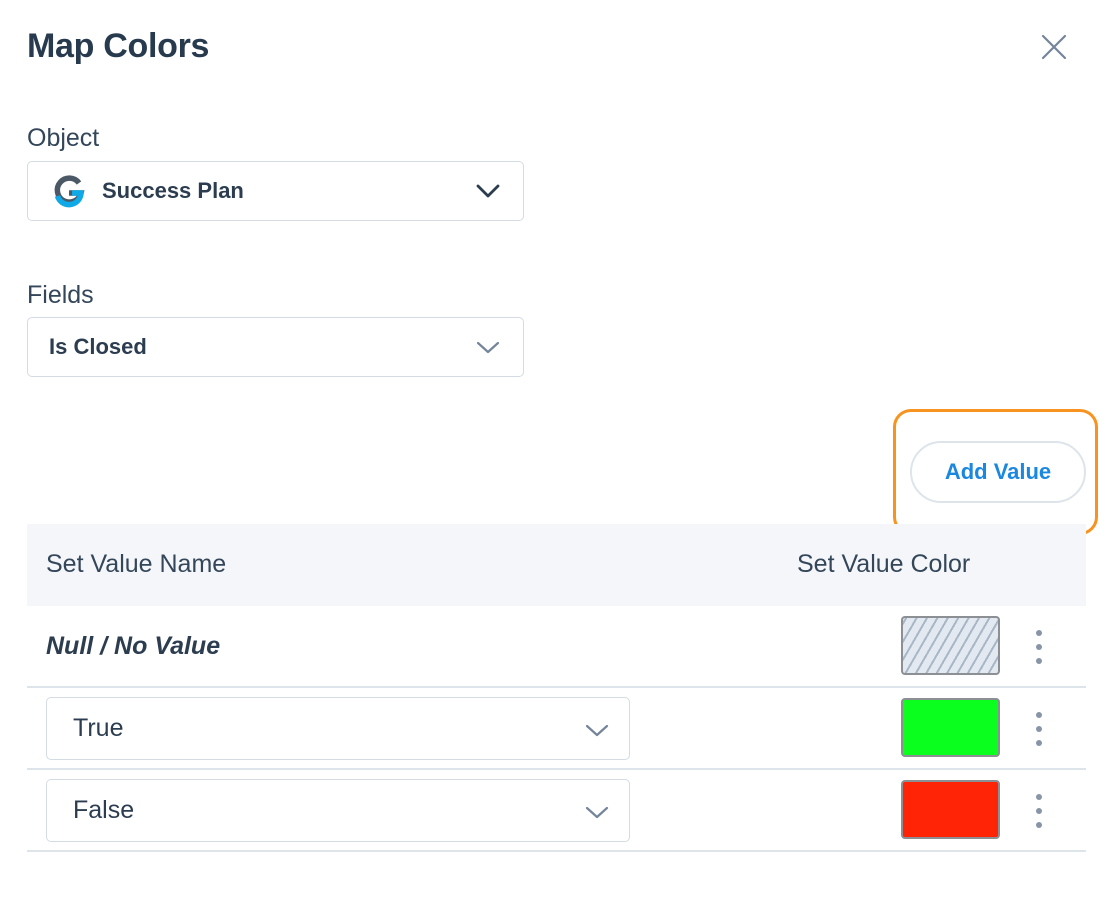  What do you see at coordinates (884, 564) in the screenshot?
I see `header-set-value-color: Set Value Color` at bounding box center [884, 564].